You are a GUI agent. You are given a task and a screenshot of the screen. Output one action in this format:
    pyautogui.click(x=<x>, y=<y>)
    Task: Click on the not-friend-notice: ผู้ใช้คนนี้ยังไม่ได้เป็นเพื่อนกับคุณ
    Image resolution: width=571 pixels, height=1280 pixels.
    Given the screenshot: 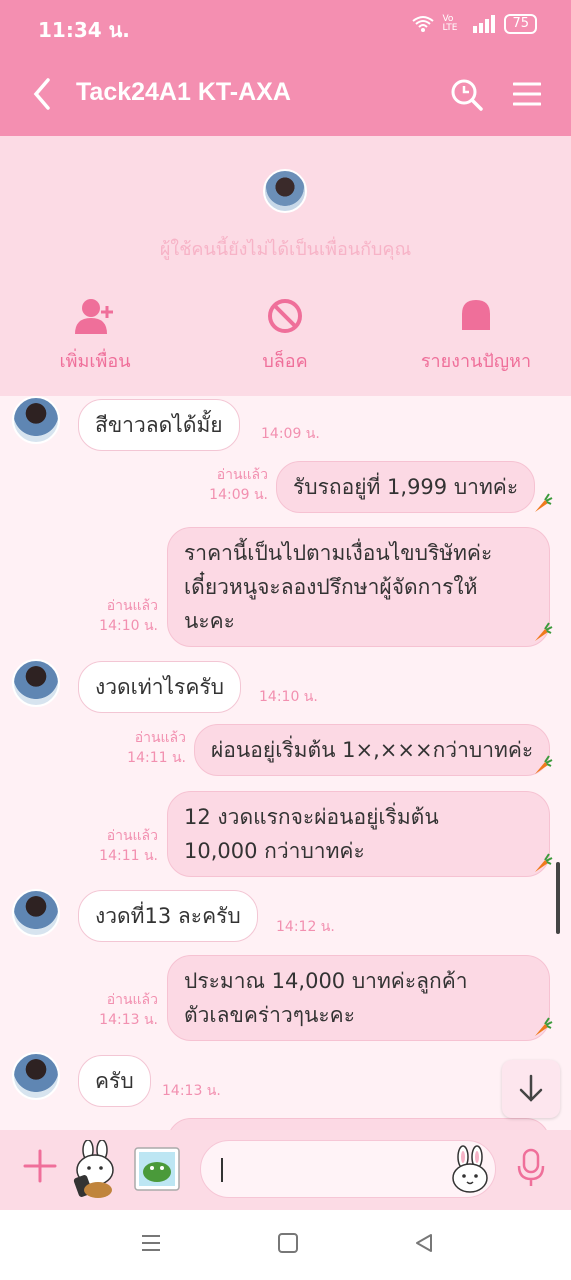 What is the action you would take?
    pyautogui.click(x=285, y=249)
    